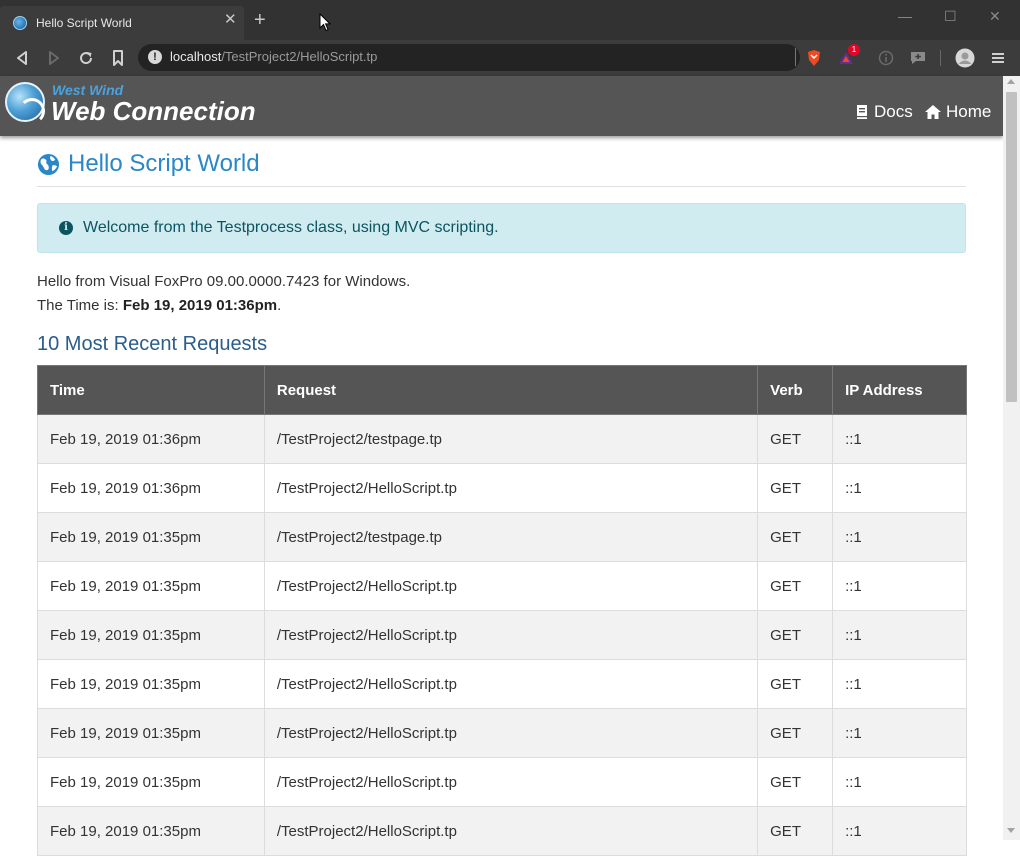  What do you see at coordinates (814, 58) in the screenshot?
I see `brave-shield-icon` at bounding box center [814, 58].